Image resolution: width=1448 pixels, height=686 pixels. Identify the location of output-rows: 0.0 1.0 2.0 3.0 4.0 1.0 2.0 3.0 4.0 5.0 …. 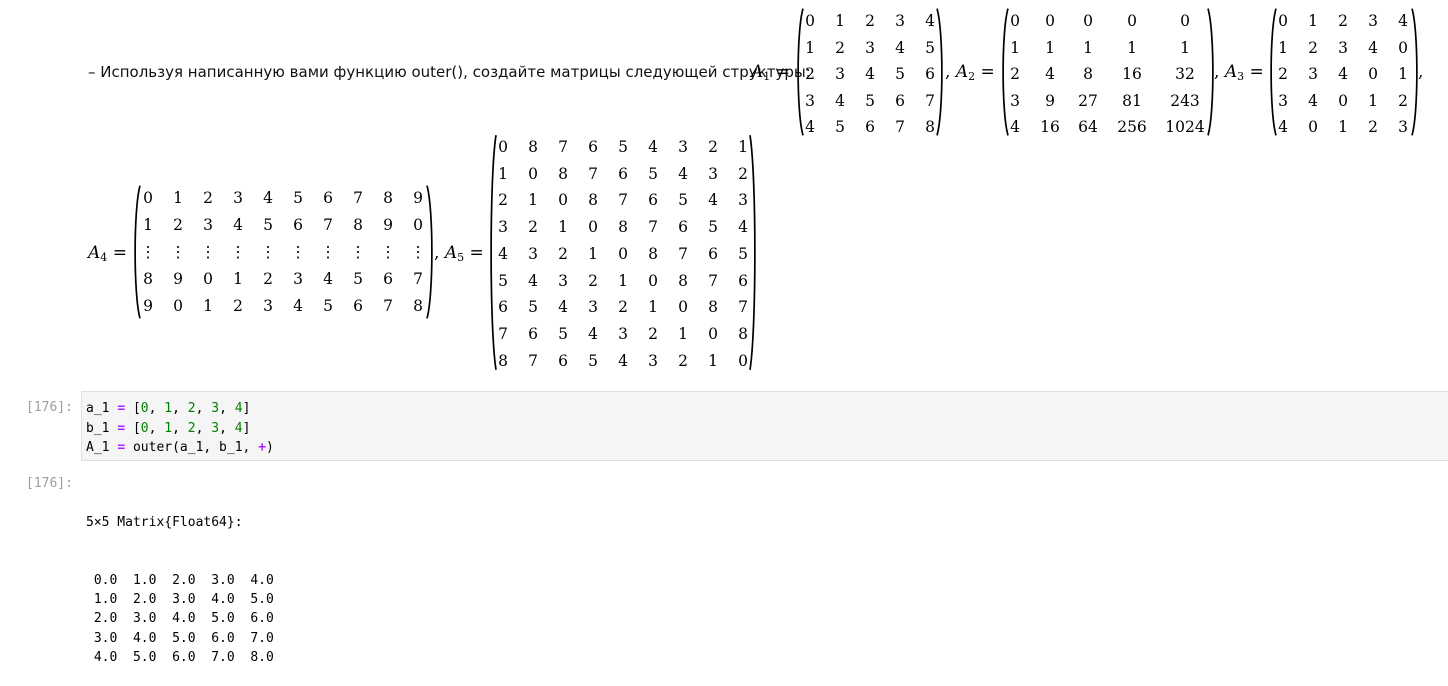
(180, 619).